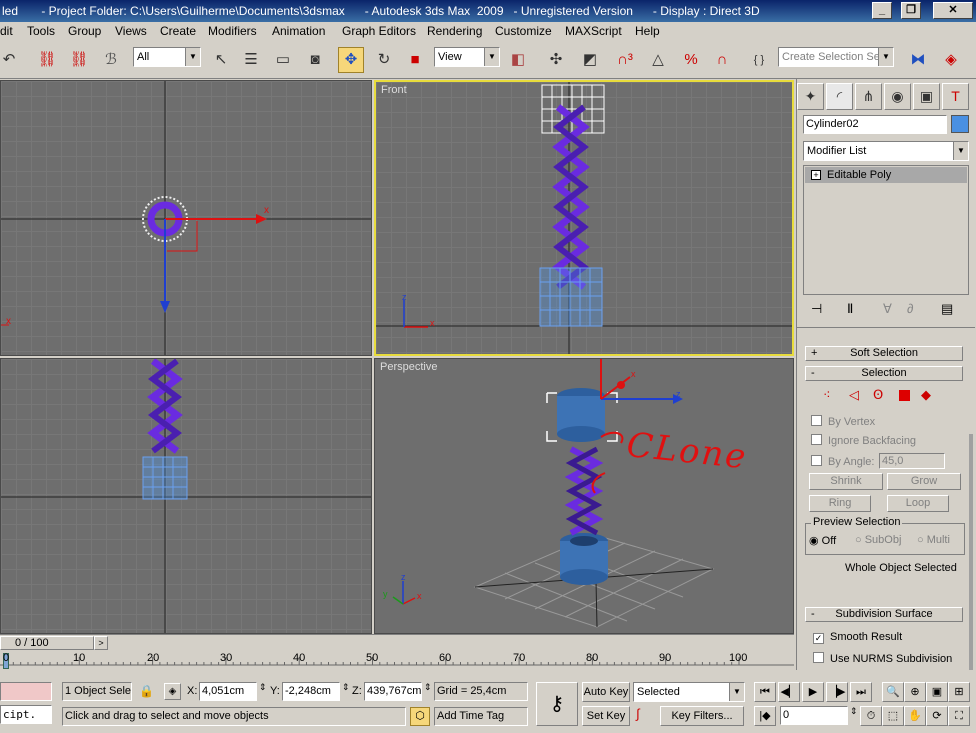 Image resolution: width=976 pixels, height=733 pixels. What do you see at coordinates (897, 96) in the screenshot?
I see `motion-tab-icon: ◉` at bounding box center [897, 96].